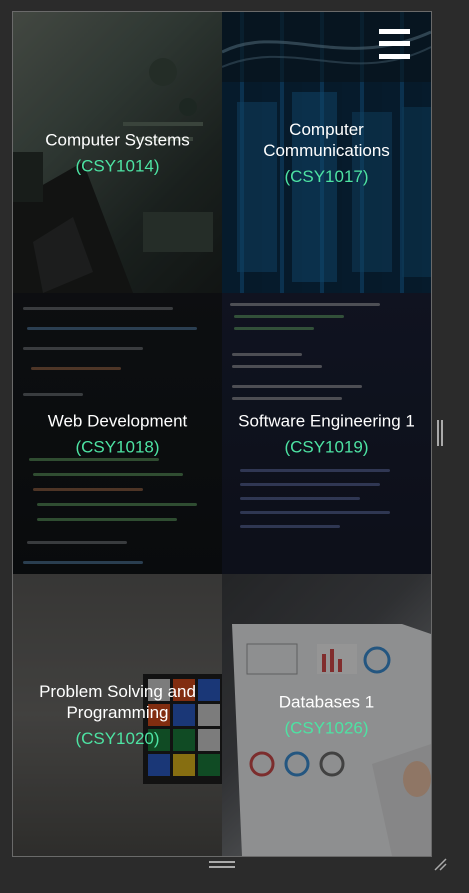 This screenshot has width=469, height=893. Describe the element at coordinates (326, 446) in the screenshot. I see `module-code: (CSY1019)` at that location.